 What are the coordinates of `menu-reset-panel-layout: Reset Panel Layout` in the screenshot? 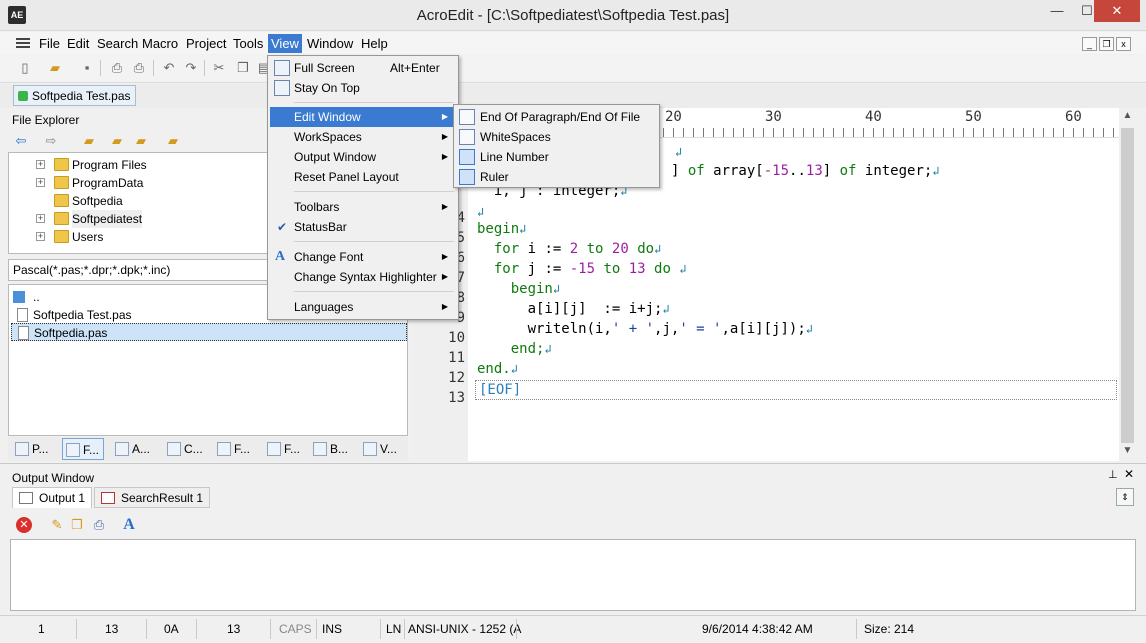 It's located at (363, 177).